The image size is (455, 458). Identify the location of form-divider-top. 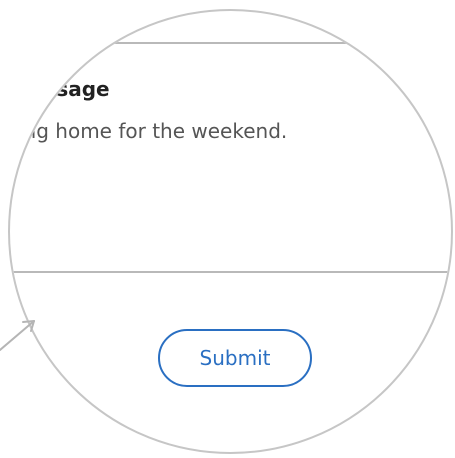
(230, 43).